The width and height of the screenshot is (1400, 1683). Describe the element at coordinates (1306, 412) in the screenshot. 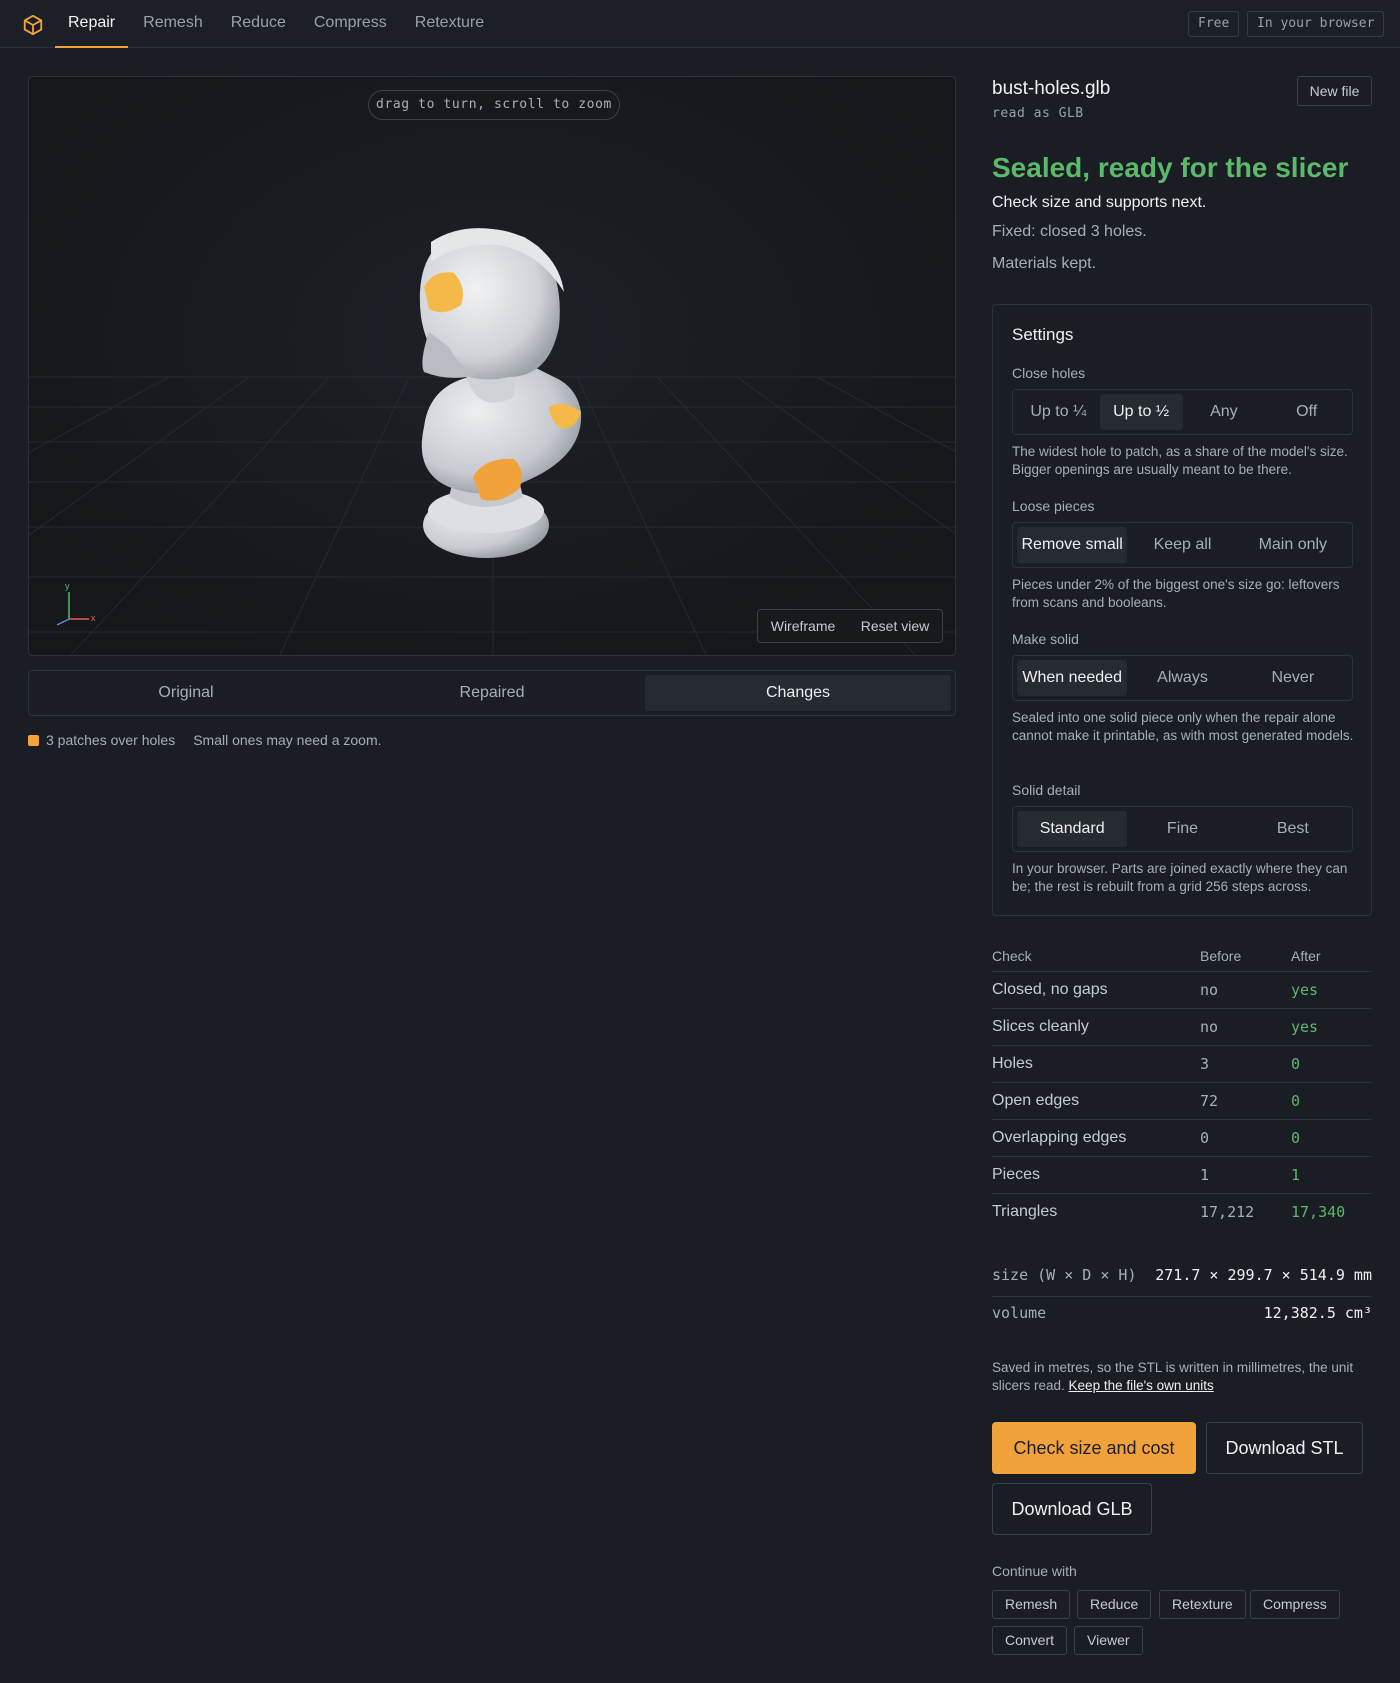

I see `close-holes-off: Off` at that location.